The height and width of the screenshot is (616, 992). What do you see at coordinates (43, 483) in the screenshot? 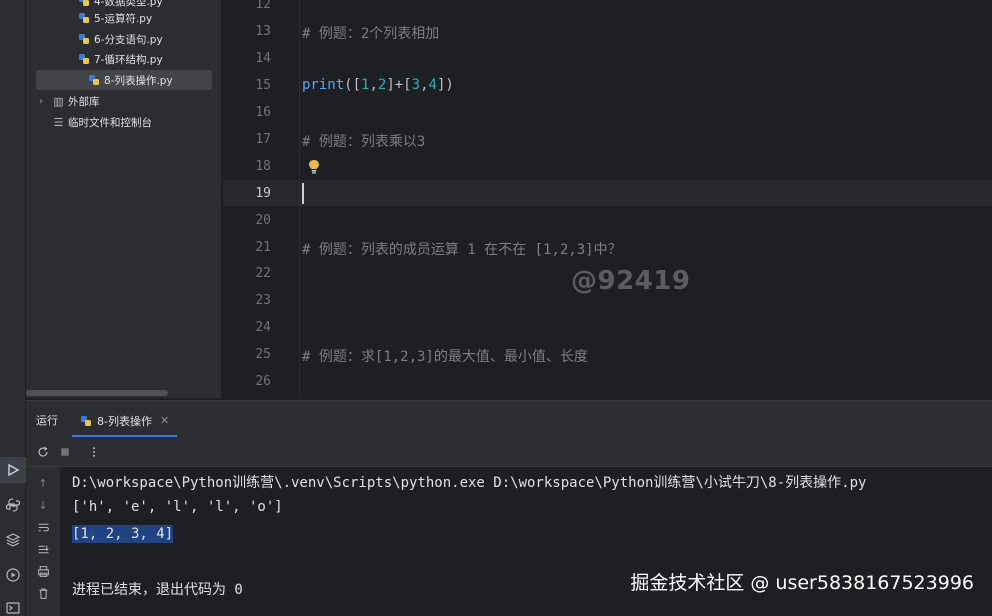
I see `arrow-up-icon: ↑` at bounding box center [43, 483].